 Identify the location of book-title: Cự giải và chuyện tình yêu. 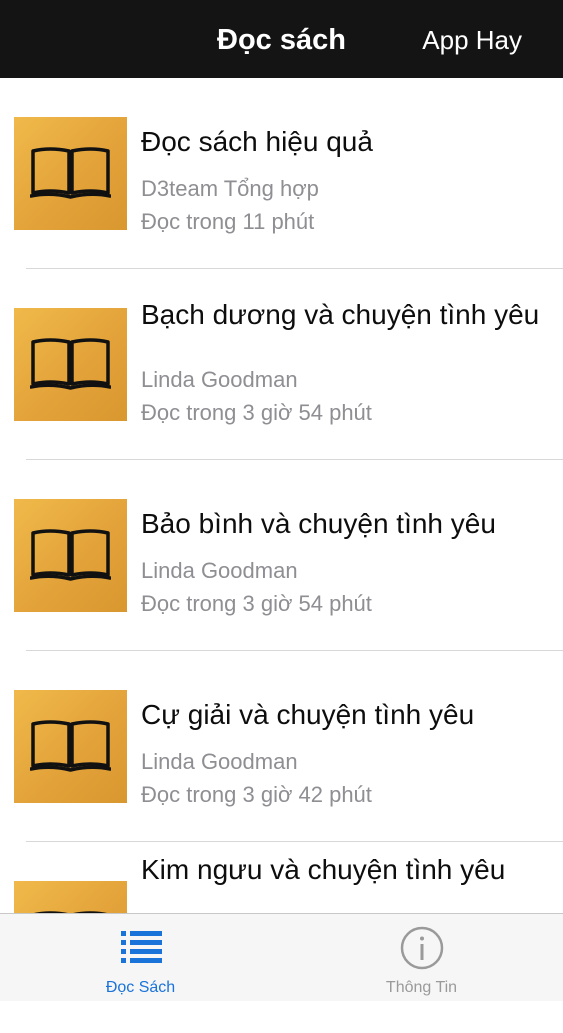
(308, 714).